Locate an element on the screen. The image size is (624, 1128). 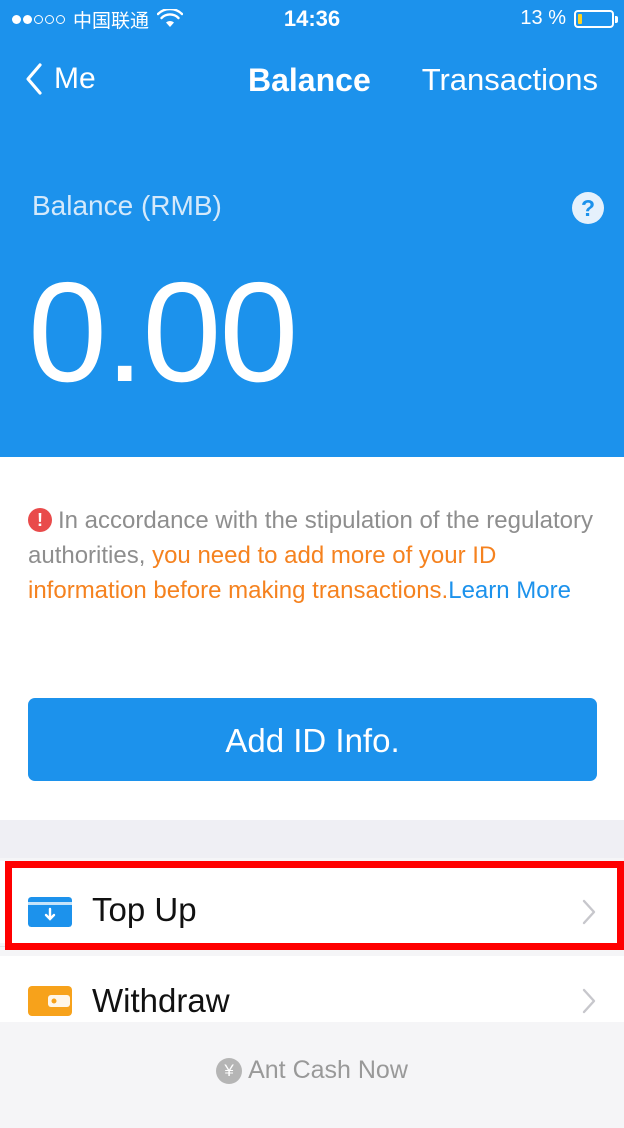
battery-icon is located at coordinates (596, 18).